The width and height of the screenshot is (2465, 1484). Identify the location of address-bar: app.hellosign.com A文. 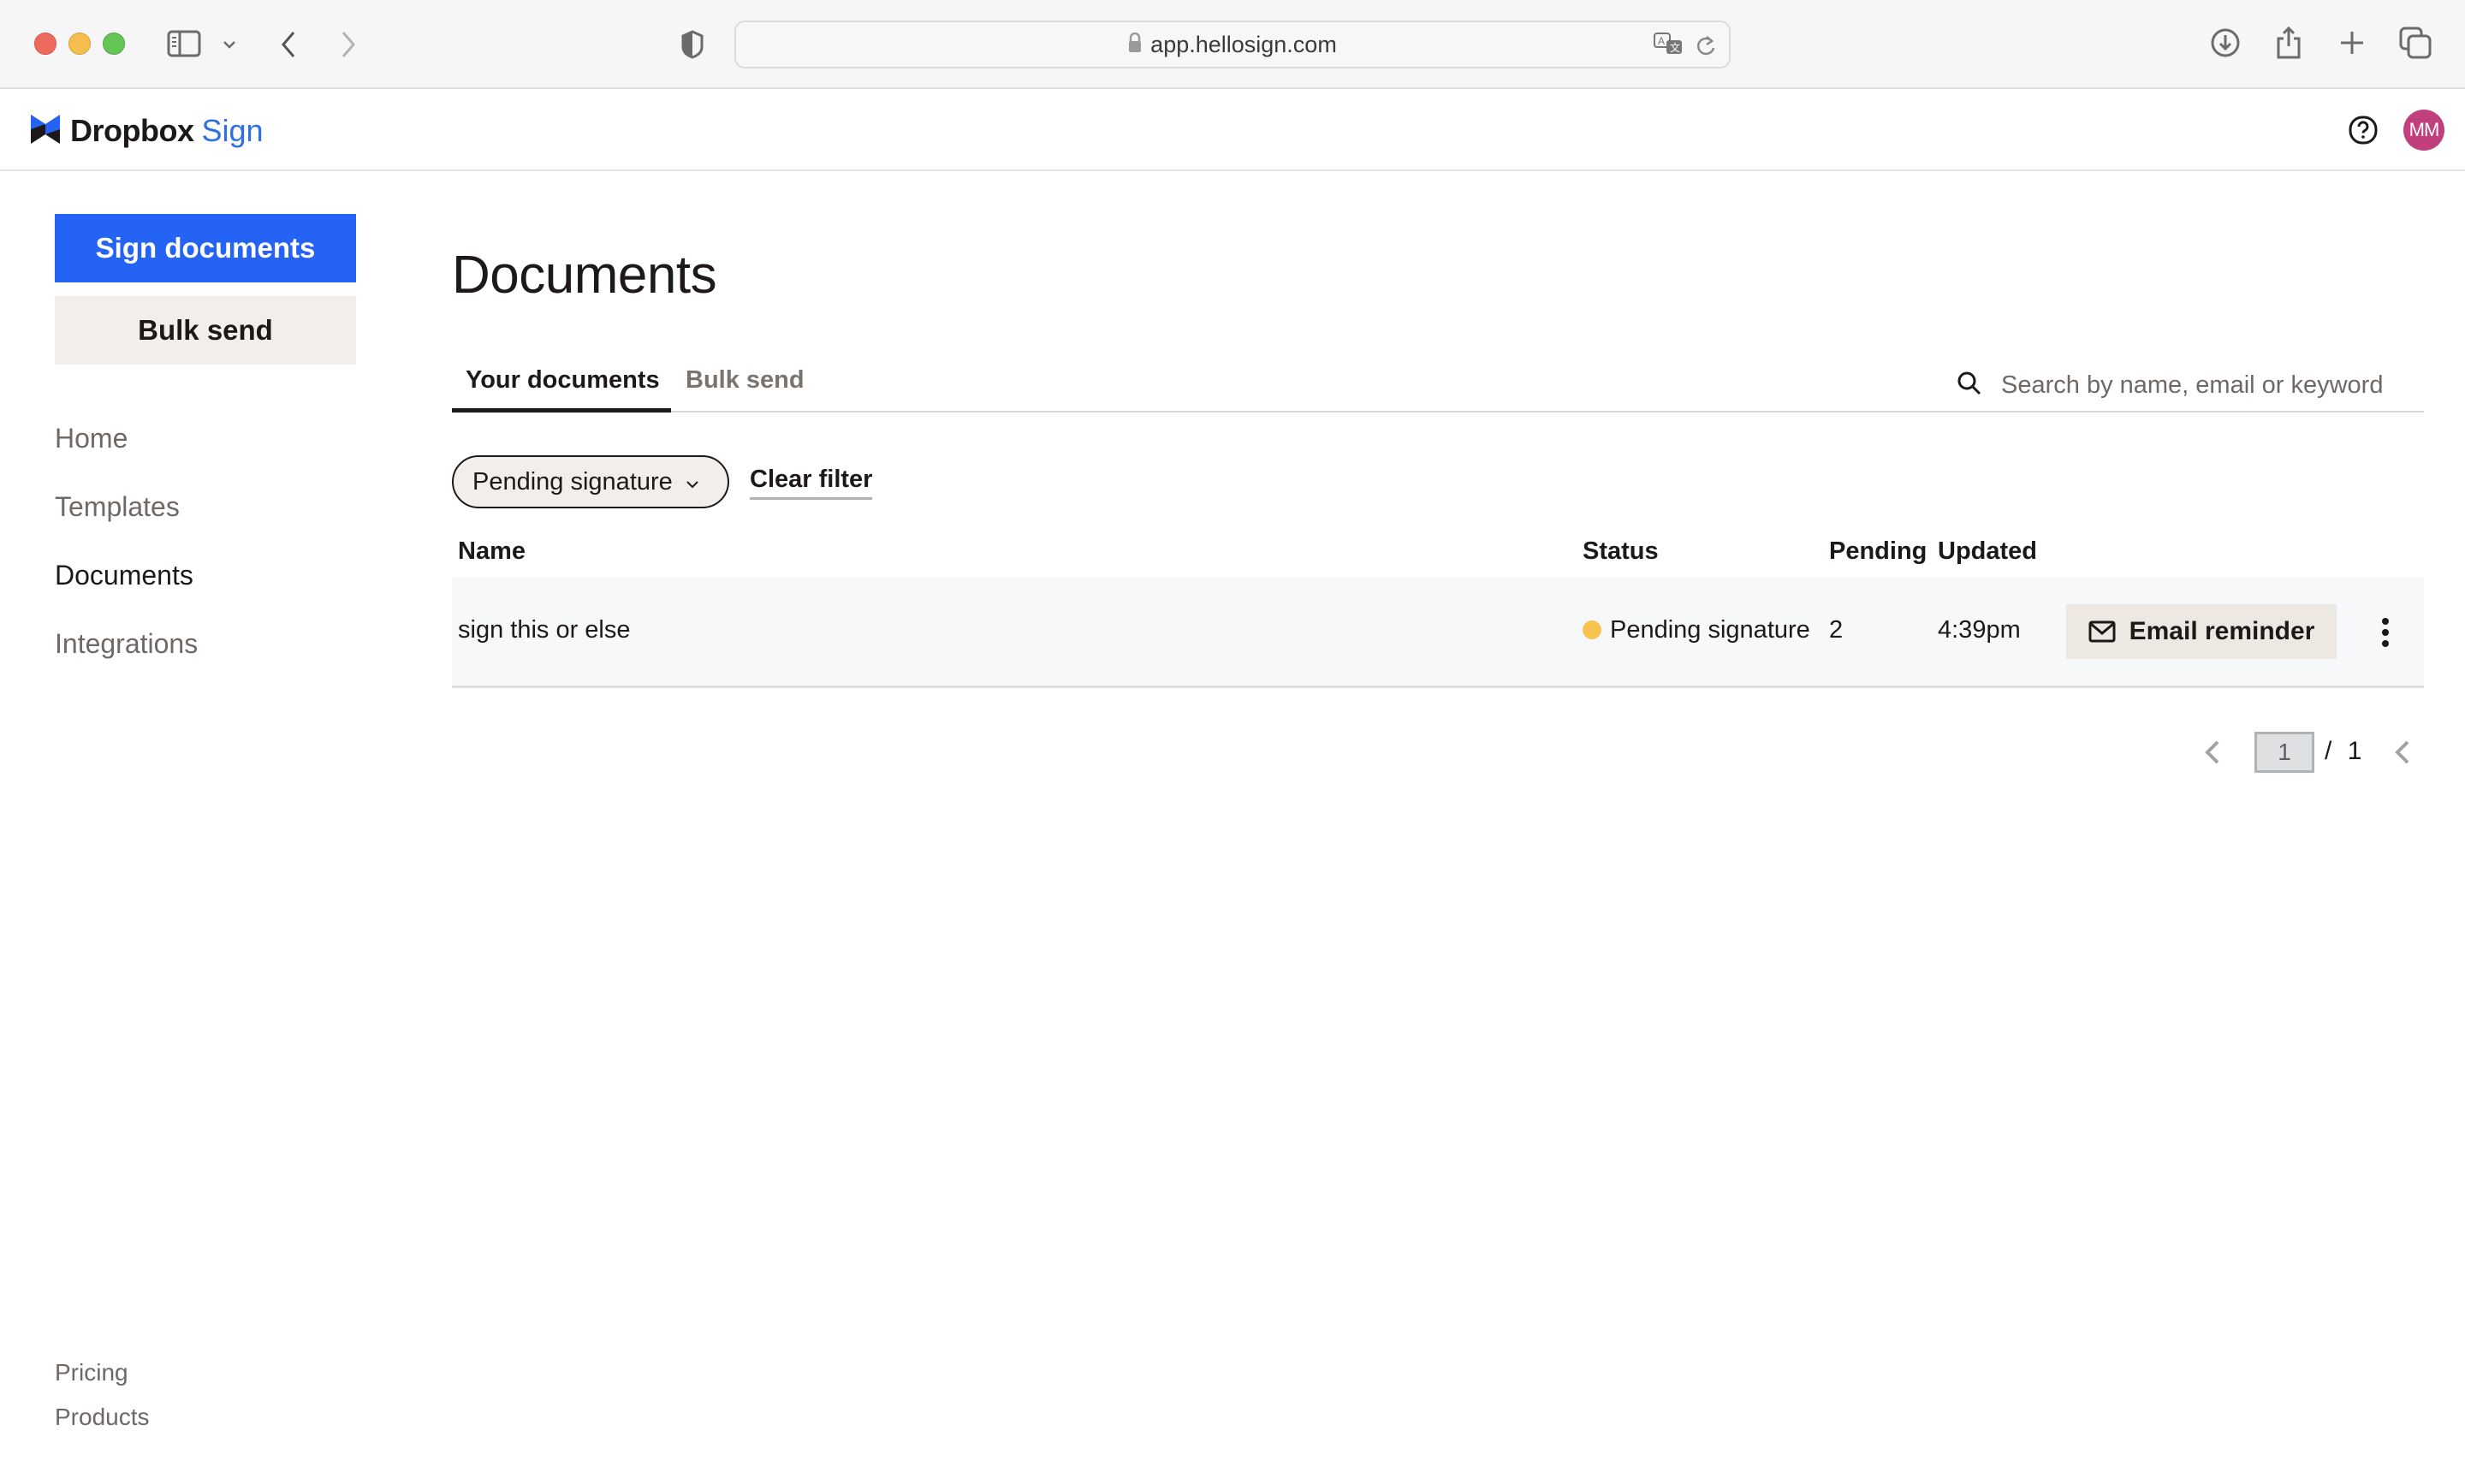
(1232, 45).